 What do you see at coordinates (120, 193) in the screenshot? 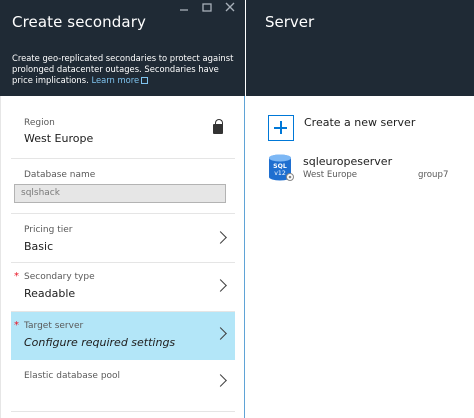
I see `database-name-input: sqlshack` at bounding box center [120, 193].